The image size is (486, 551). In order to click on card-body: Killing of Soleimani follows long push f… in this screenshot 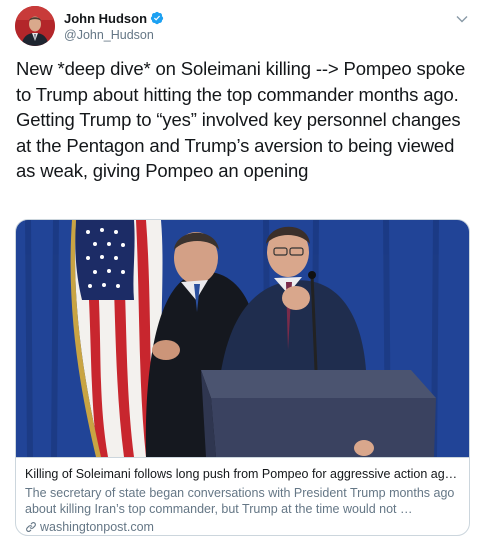, I will do `click(242, 496)`.